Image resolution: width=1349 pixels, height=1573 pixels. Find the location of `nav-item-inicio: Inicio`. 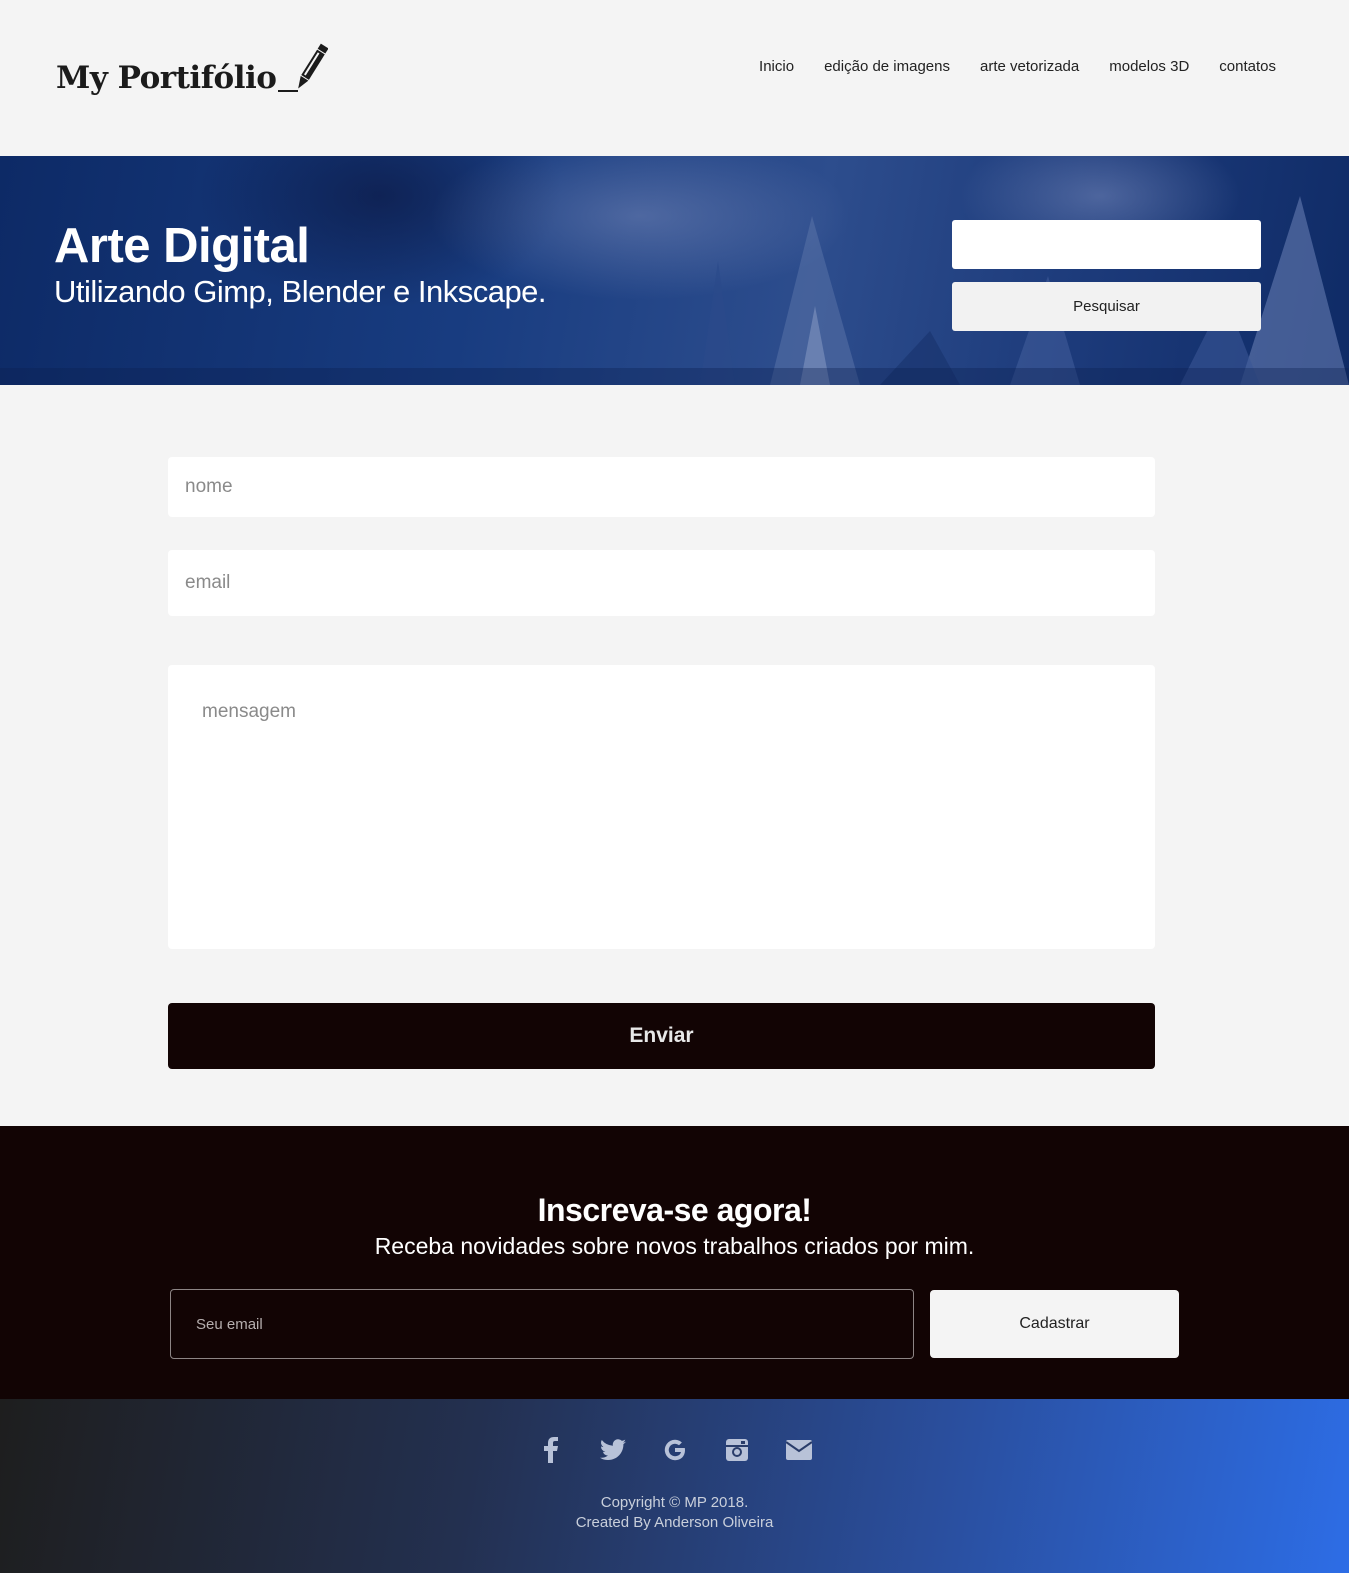

nav-item-inicio: Inicio is located at coordinates (776, 66).